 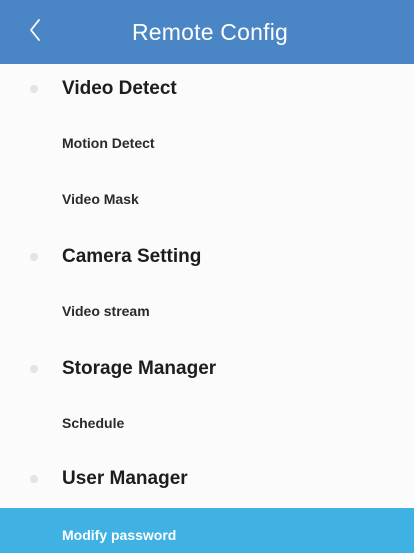 I want to click on menu-item-schedule: Schedule, so click(x=207, y=423).